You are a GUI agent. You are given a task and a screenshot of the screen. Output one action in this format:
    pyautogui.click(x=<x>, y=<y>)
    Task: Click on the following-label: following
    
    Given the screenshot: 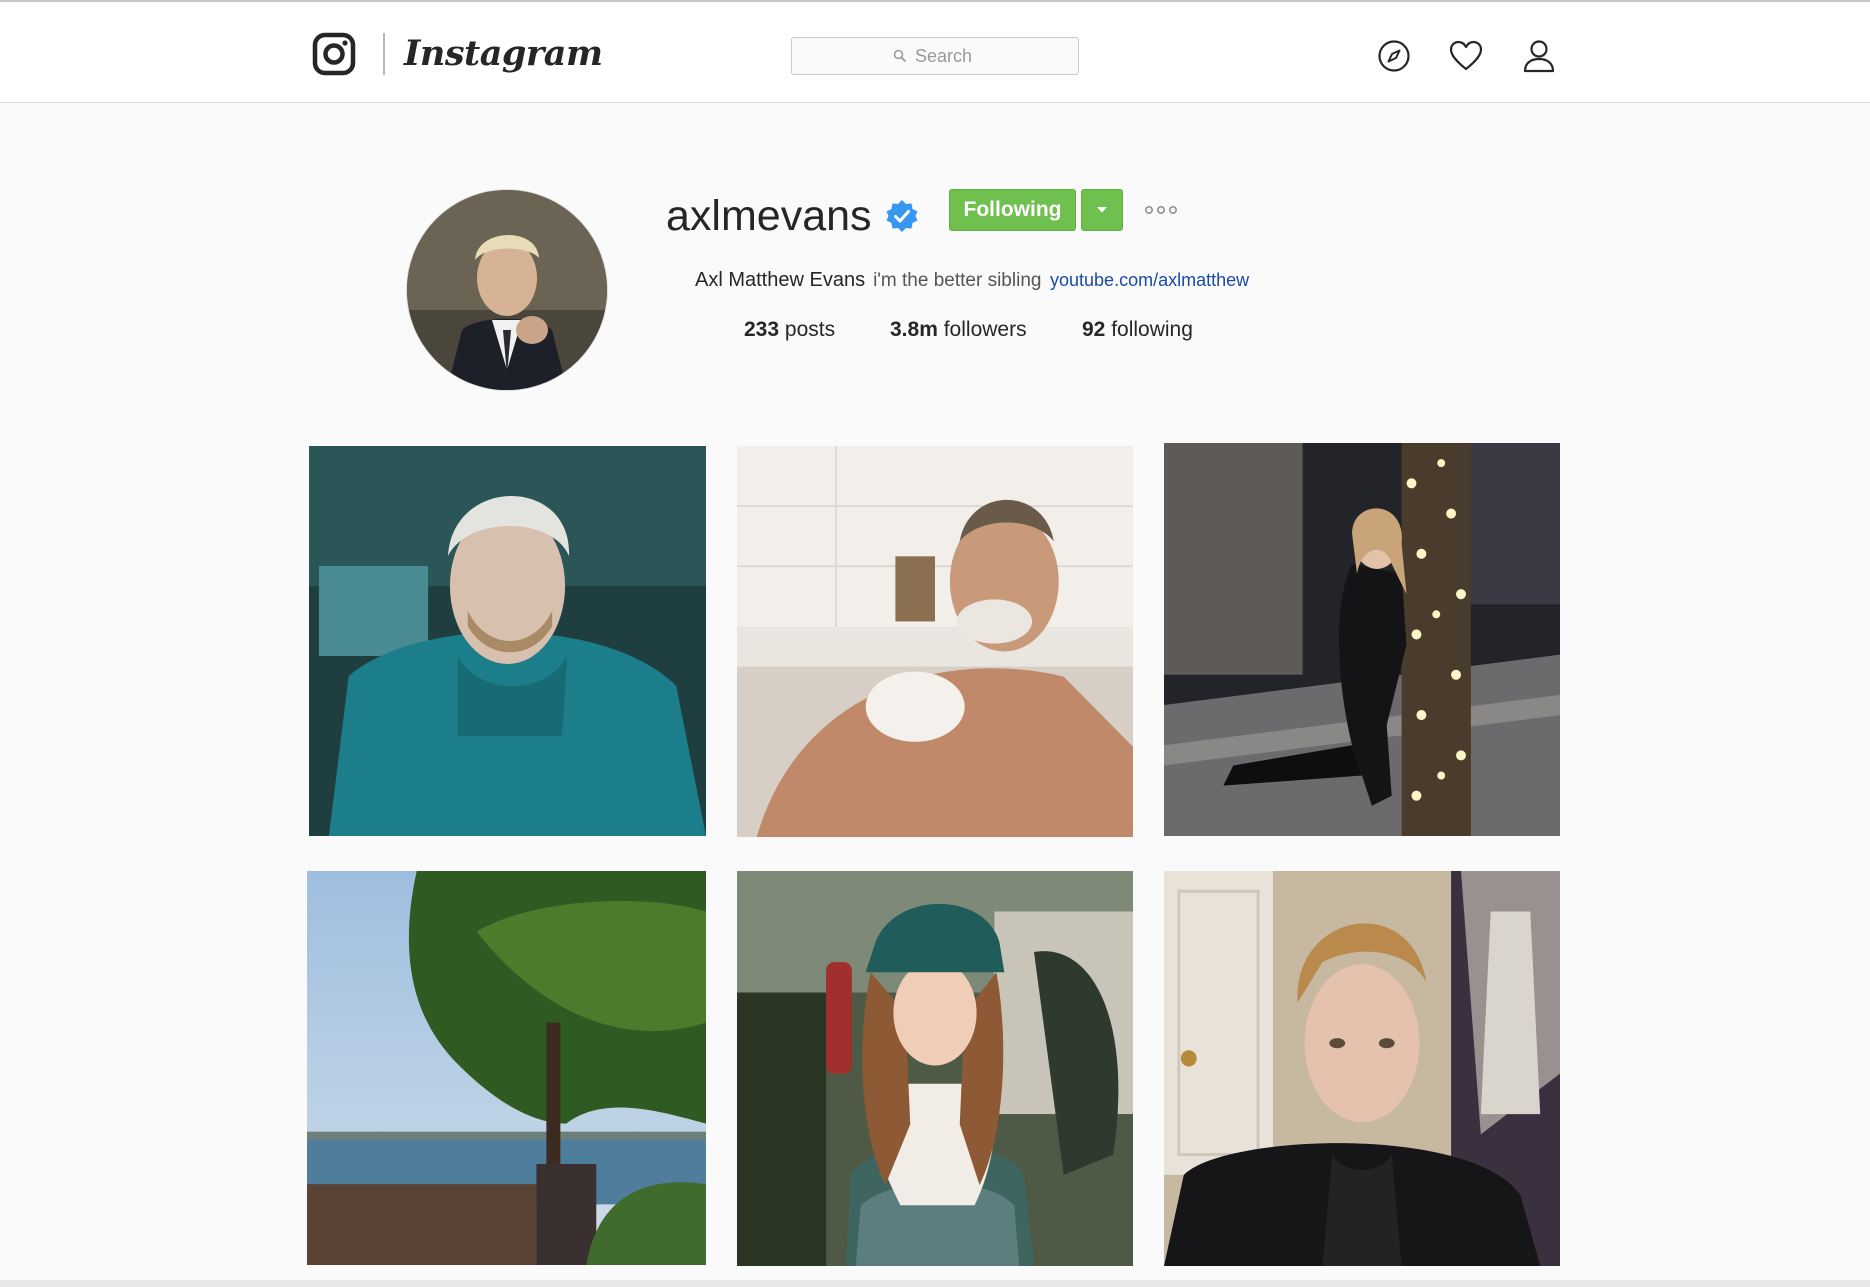 What is the action you would take?
    pyautogui.click(x=1152, y=329)
    